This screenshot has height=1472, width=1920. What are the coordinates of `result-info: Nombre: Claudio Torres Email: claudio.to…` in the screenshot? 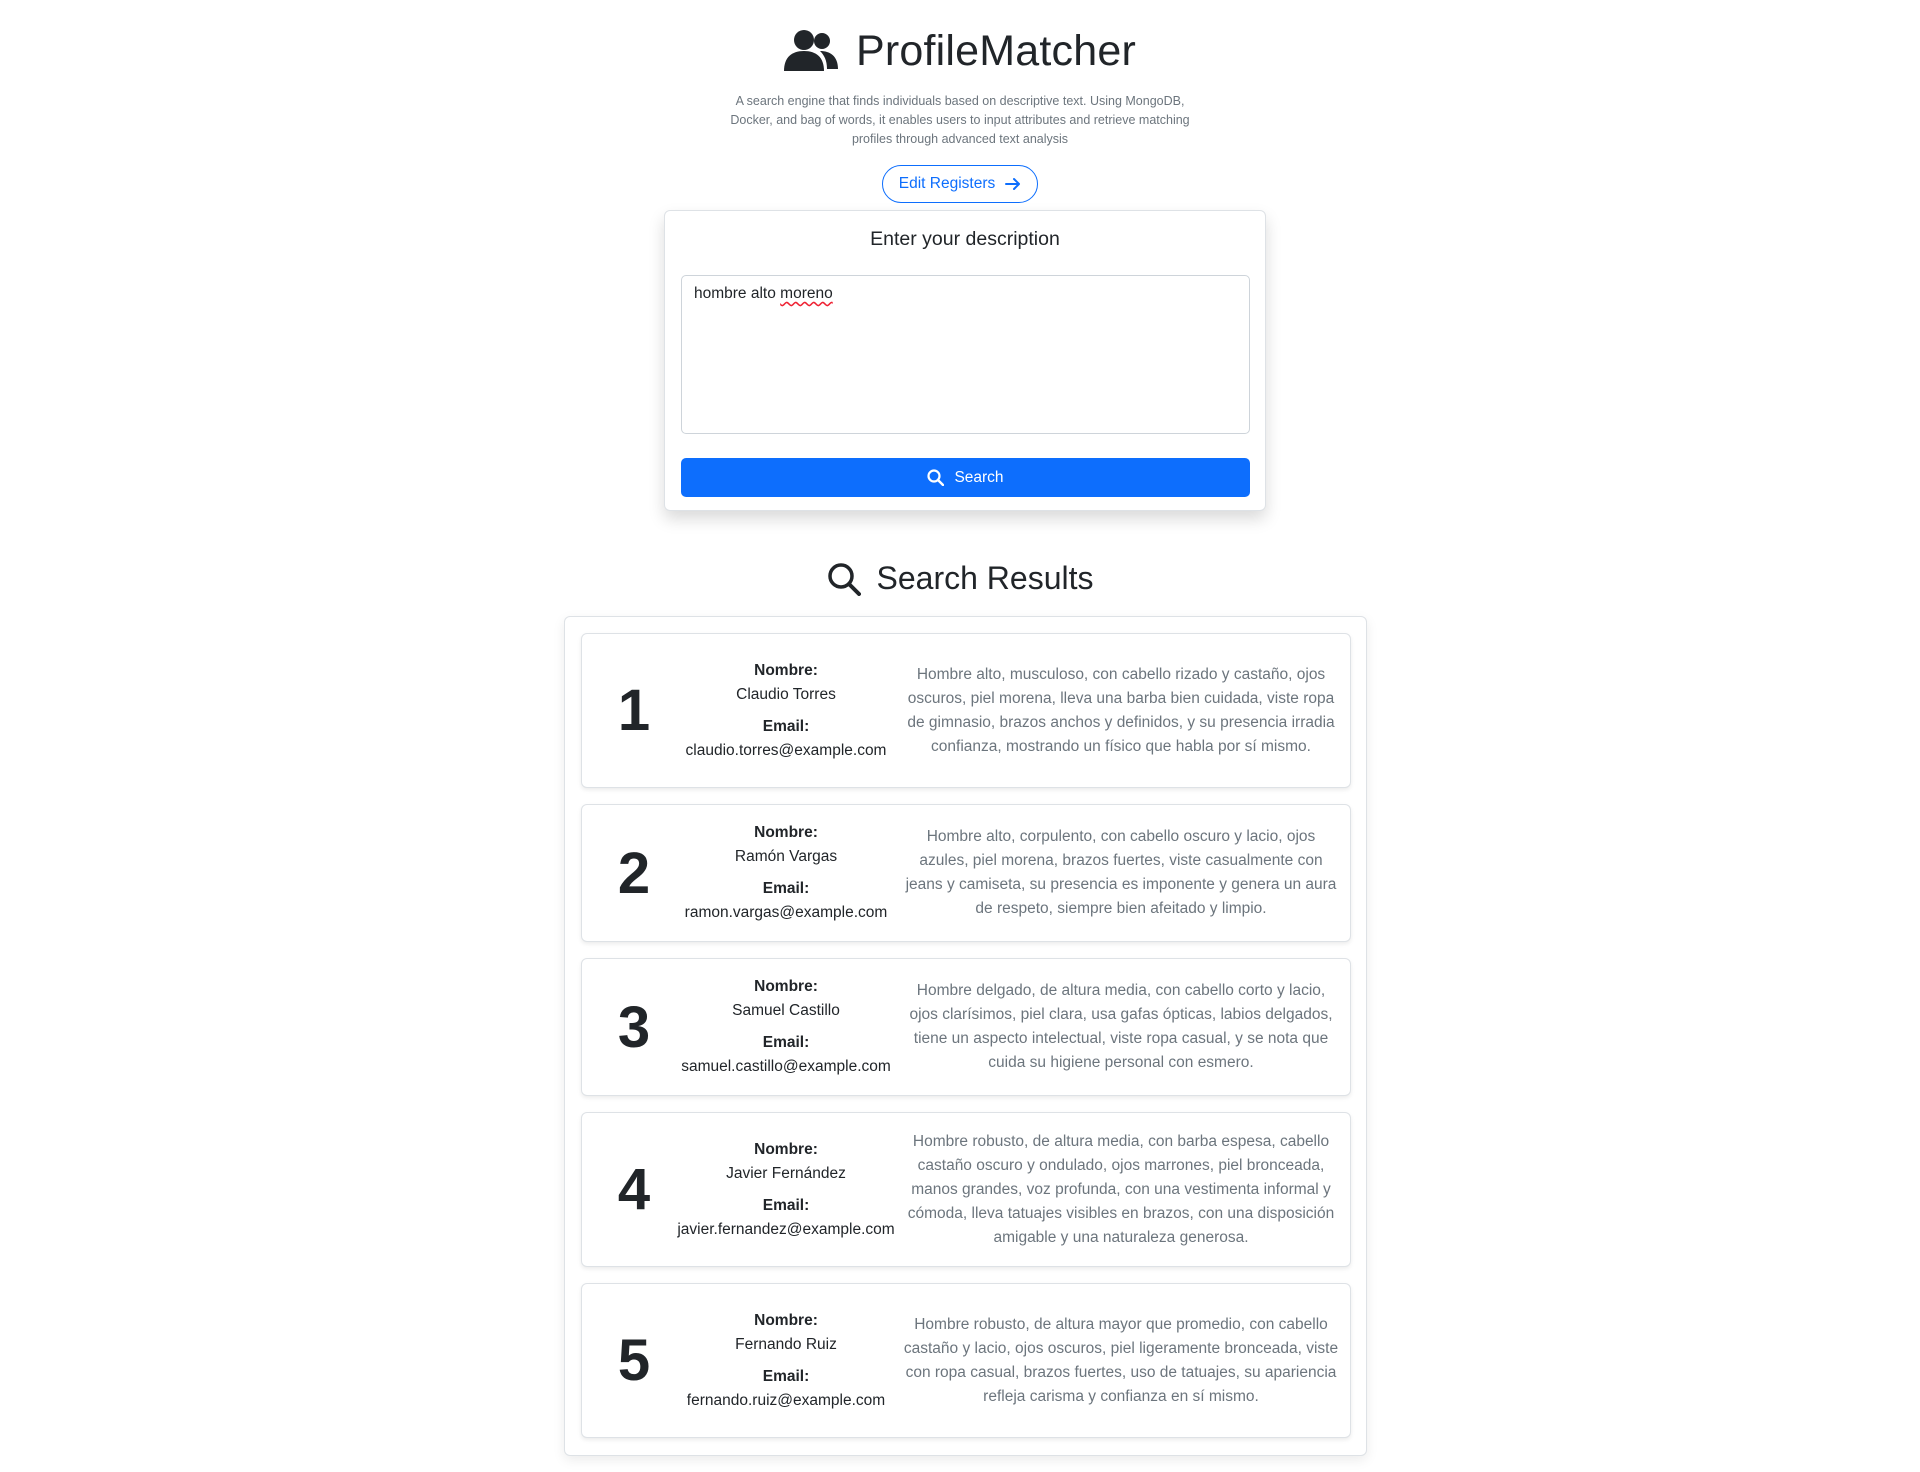 It's located at (786, 710).